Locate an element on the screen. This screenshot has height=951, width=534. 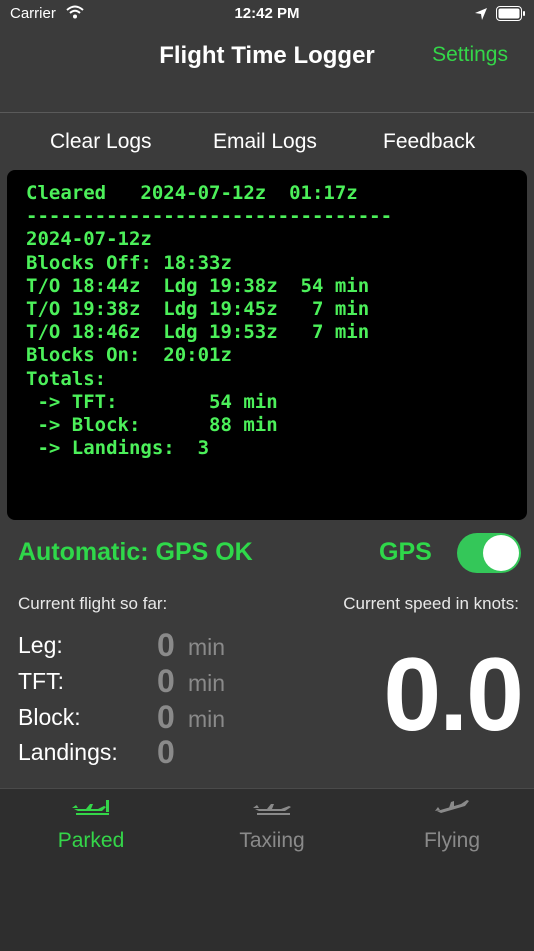
email-logs-button: Email Logs is located at coordinates (265, 142).